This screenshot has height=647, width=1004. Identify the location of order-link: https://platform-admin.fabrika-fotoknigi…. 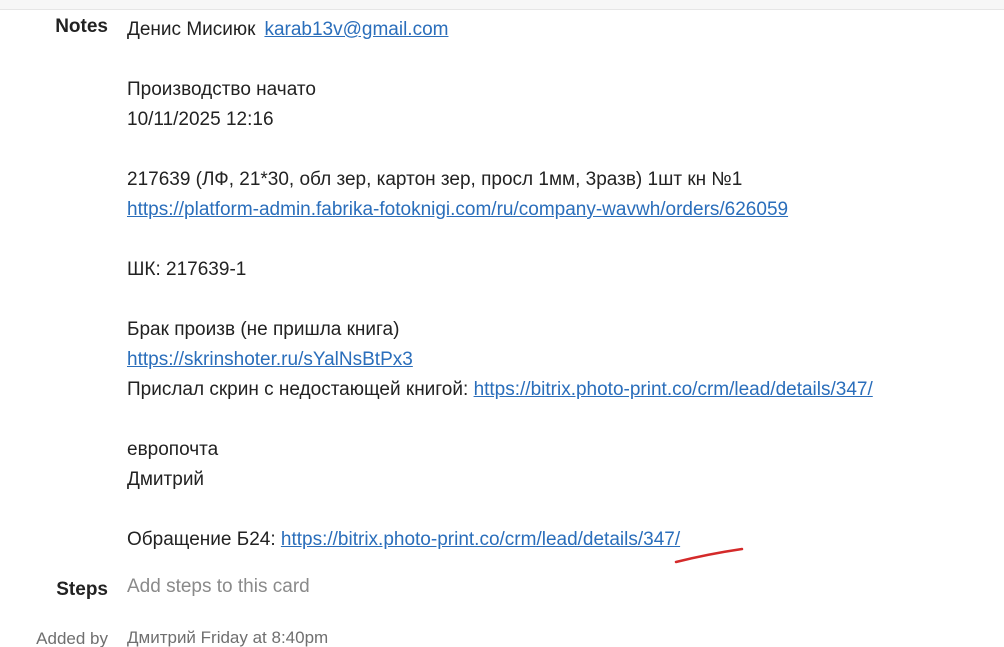
(457, 209).